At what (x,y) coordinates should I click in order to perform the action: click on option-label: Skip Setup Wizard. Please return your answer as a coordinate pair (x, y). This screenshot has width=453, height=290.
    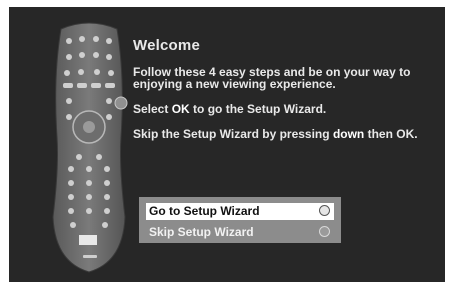
    Looking at the image, I should click on (201, 232).